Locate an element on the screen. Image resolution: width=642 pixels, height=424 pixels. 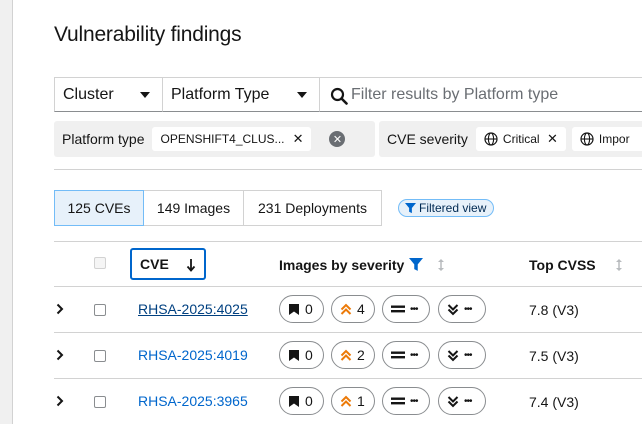
table-row: RHSA-2025:3965 0 1 ••• ••• 7.4 (V3) is located at coordinates (348, 401).